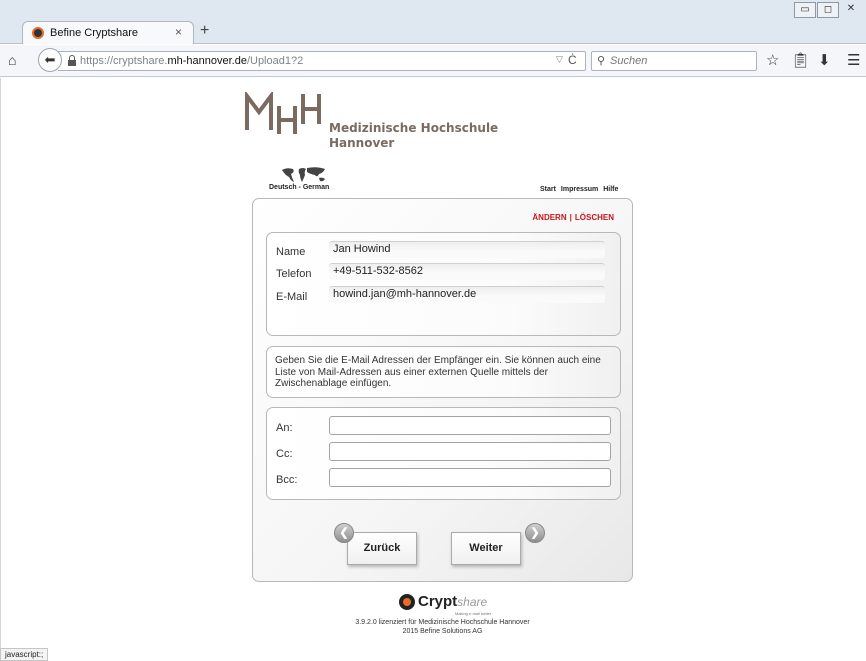 Image resolution: width=866 pixels, height=661 pixels. What do you see at coordinates (610, 189) in the screenshot?
I see `help-link: Hilfe` at bounding box center [610, 189].